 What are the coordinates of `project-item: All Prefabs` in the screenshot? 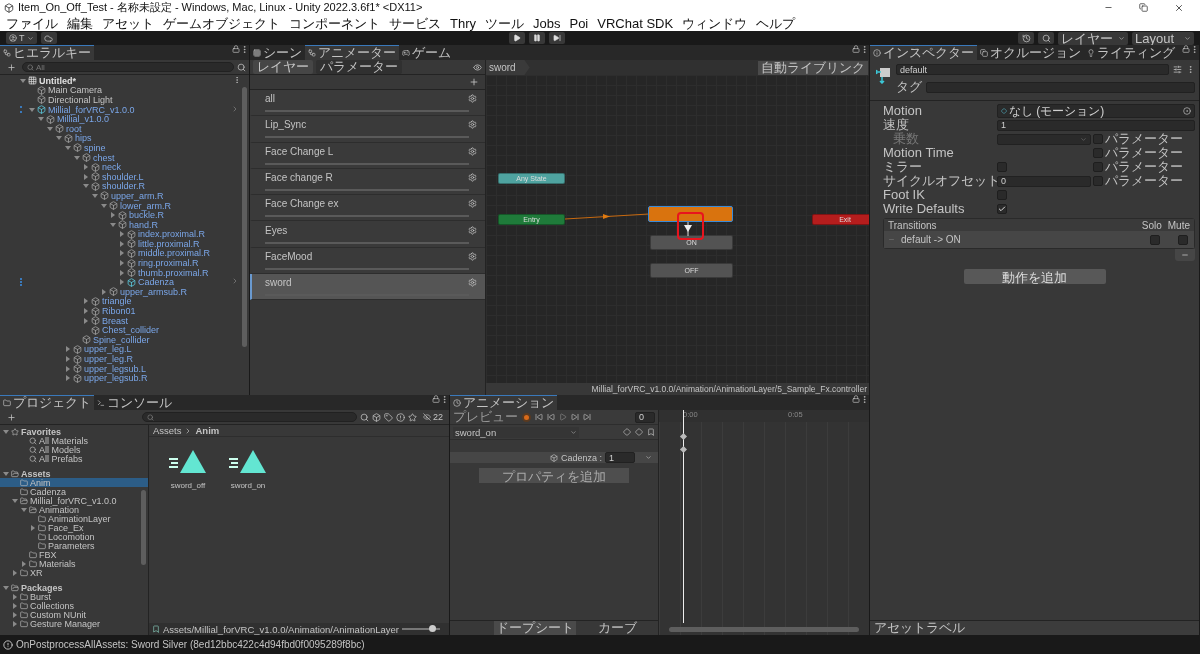 It's located at (74, 458).